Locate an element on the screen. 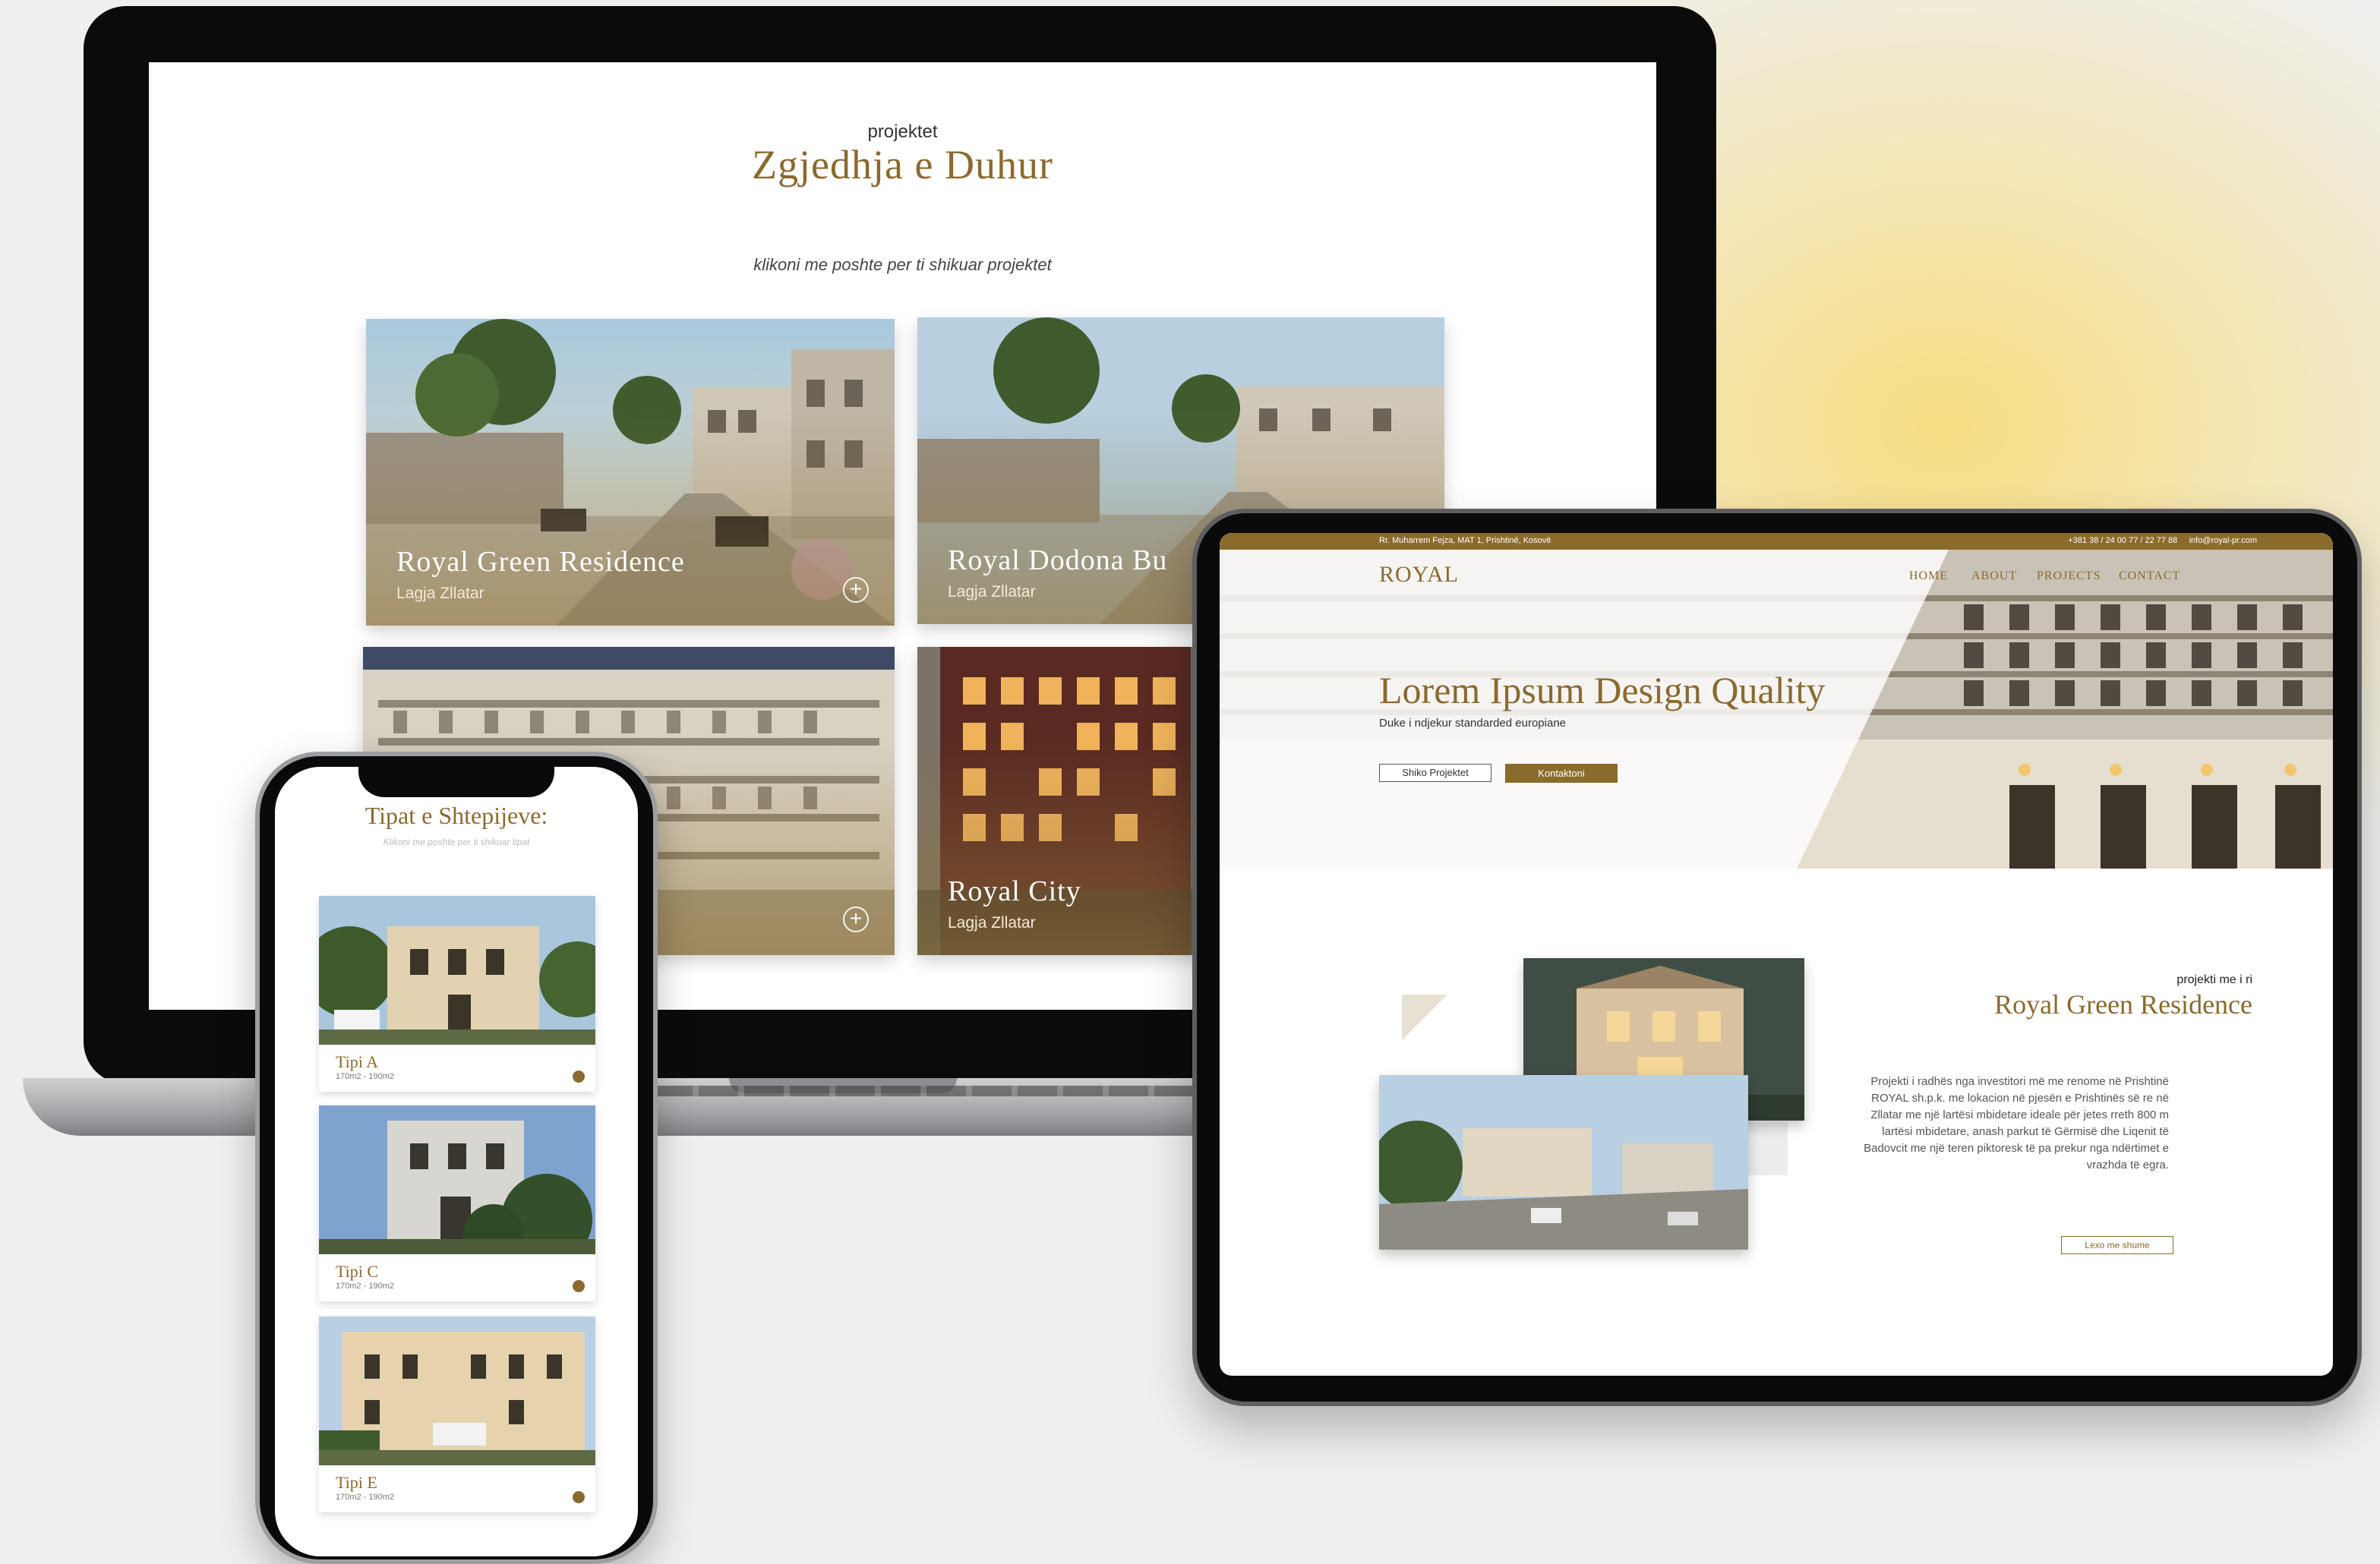  type-card-a: Tipi A 170m2 - 190m2 is located at coordinates (459, 994).